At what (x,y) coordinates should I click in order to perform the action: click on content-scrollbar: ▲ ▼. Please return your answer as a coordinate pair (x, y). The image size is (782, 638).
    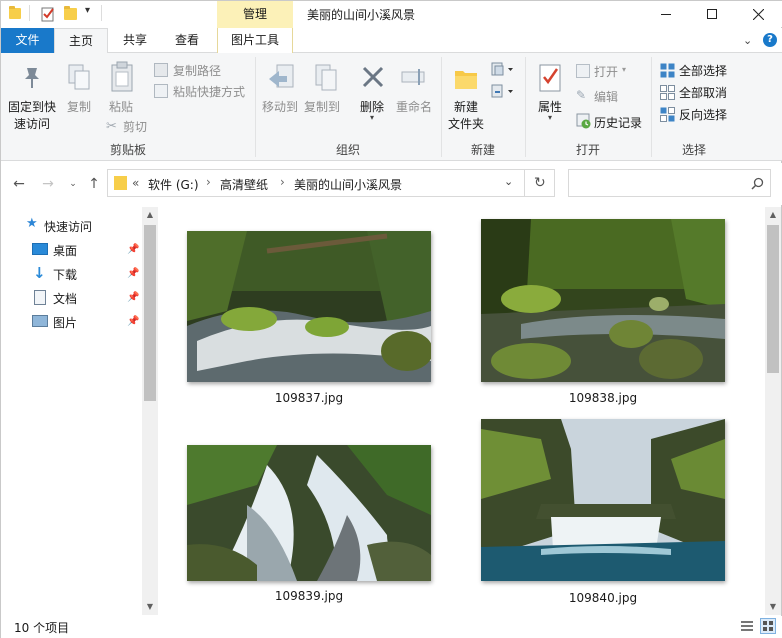
    Looking at the image, I should click on (773, 411).